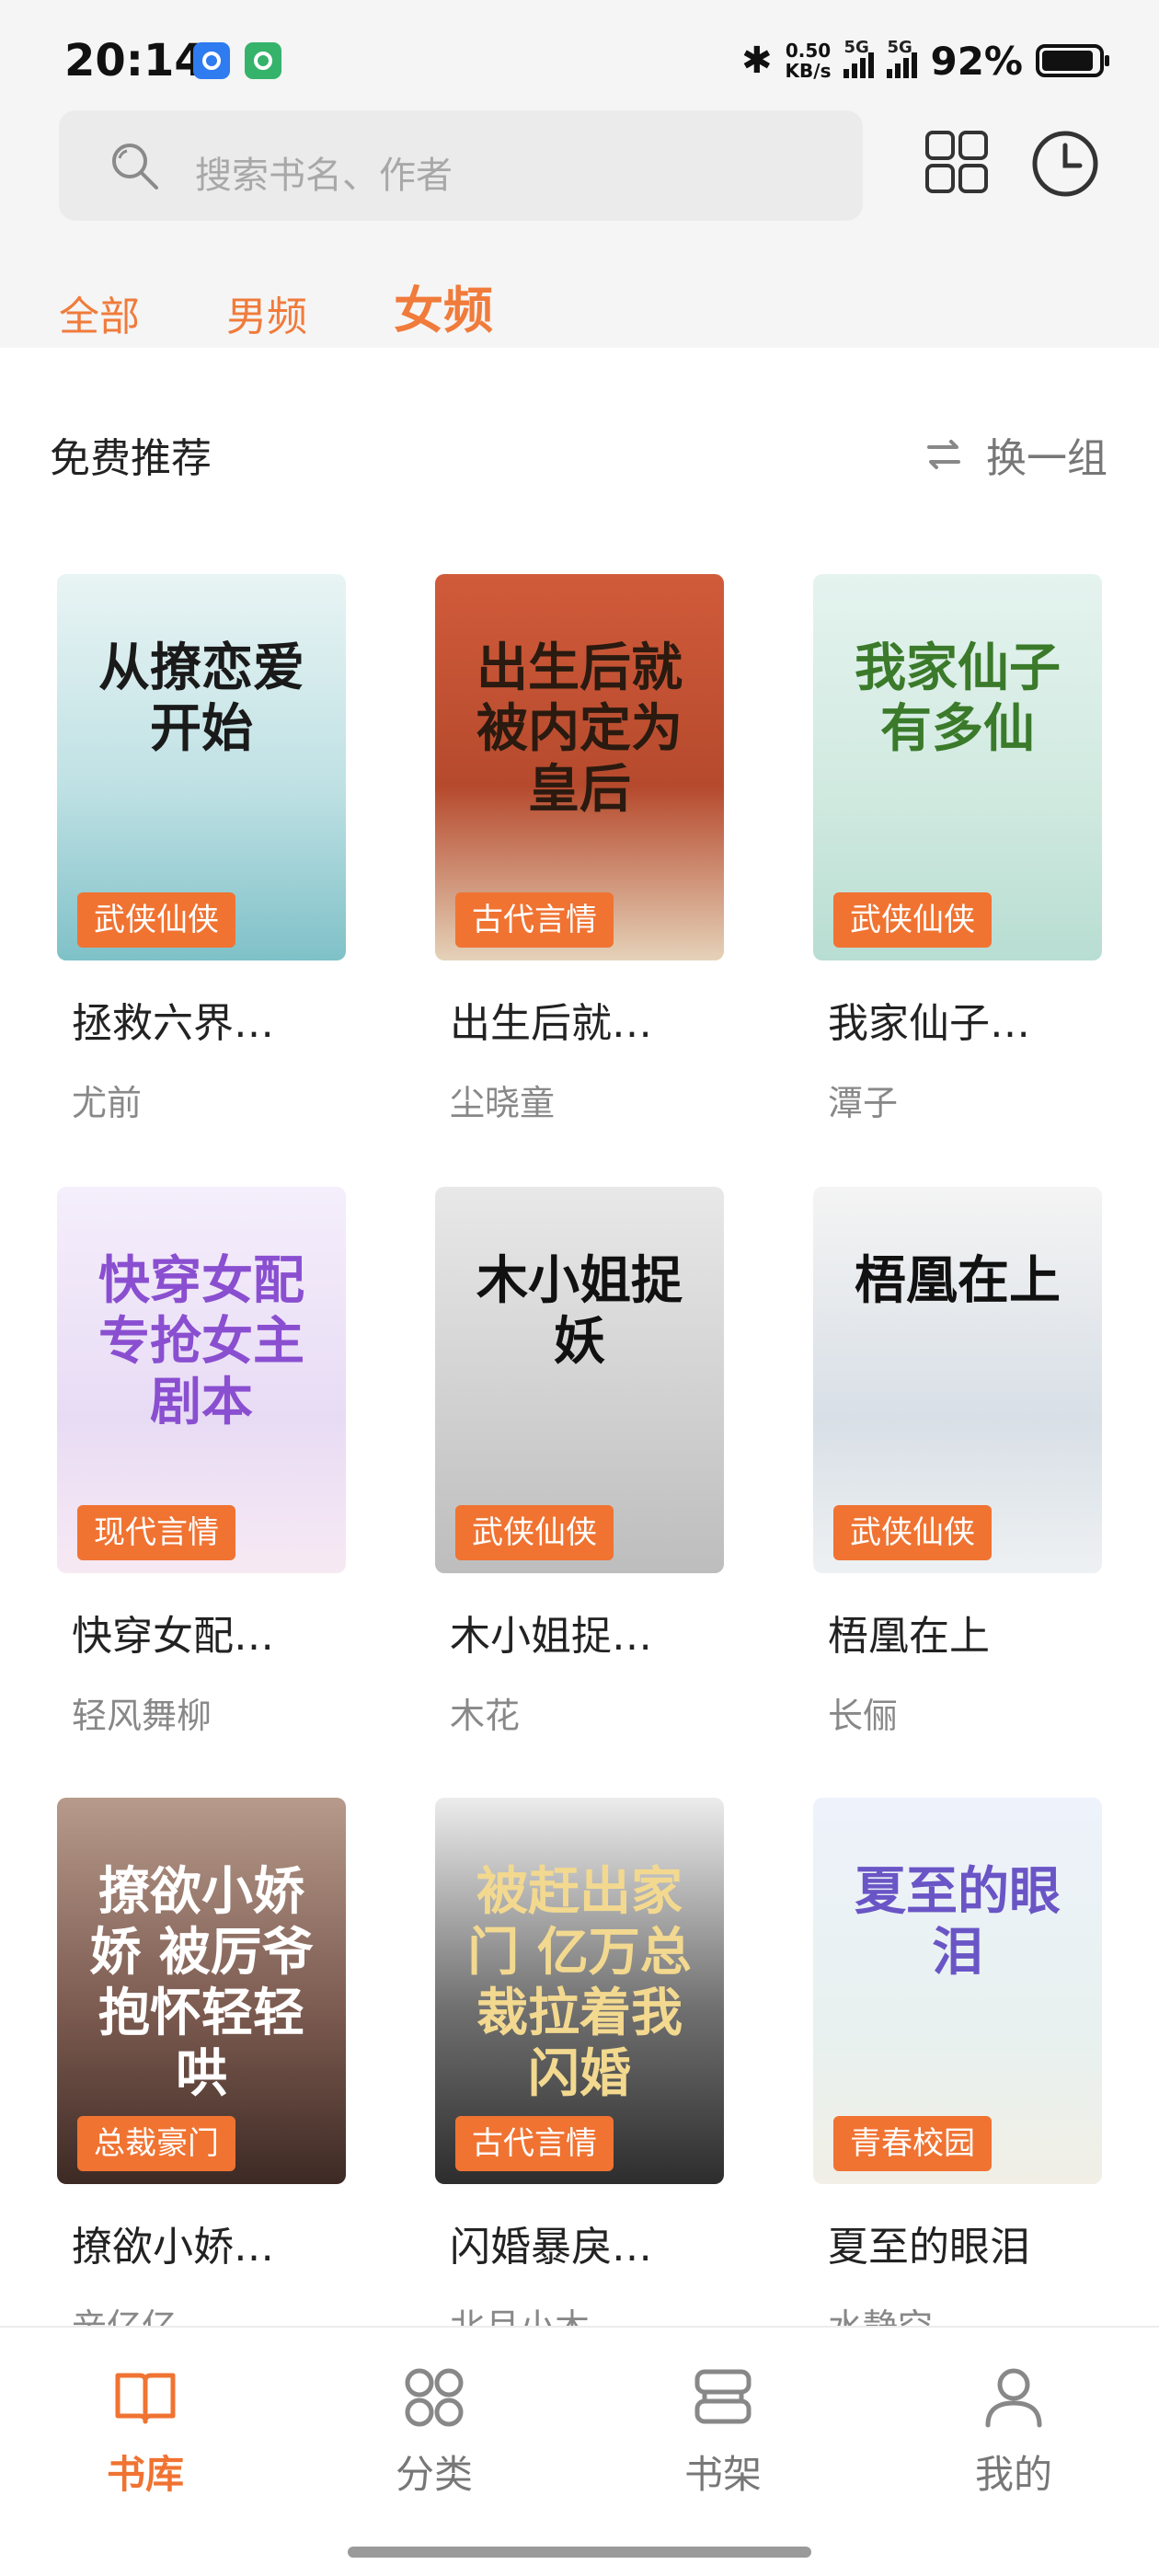 Image resolution: width=1159 pixels, height=2576 pixels. I want to click on book-card: 被赶出家门 亿万总裁拉着我闪婚 古代言情 闪婚暴戾… 北月小木, so click(579, 2072).